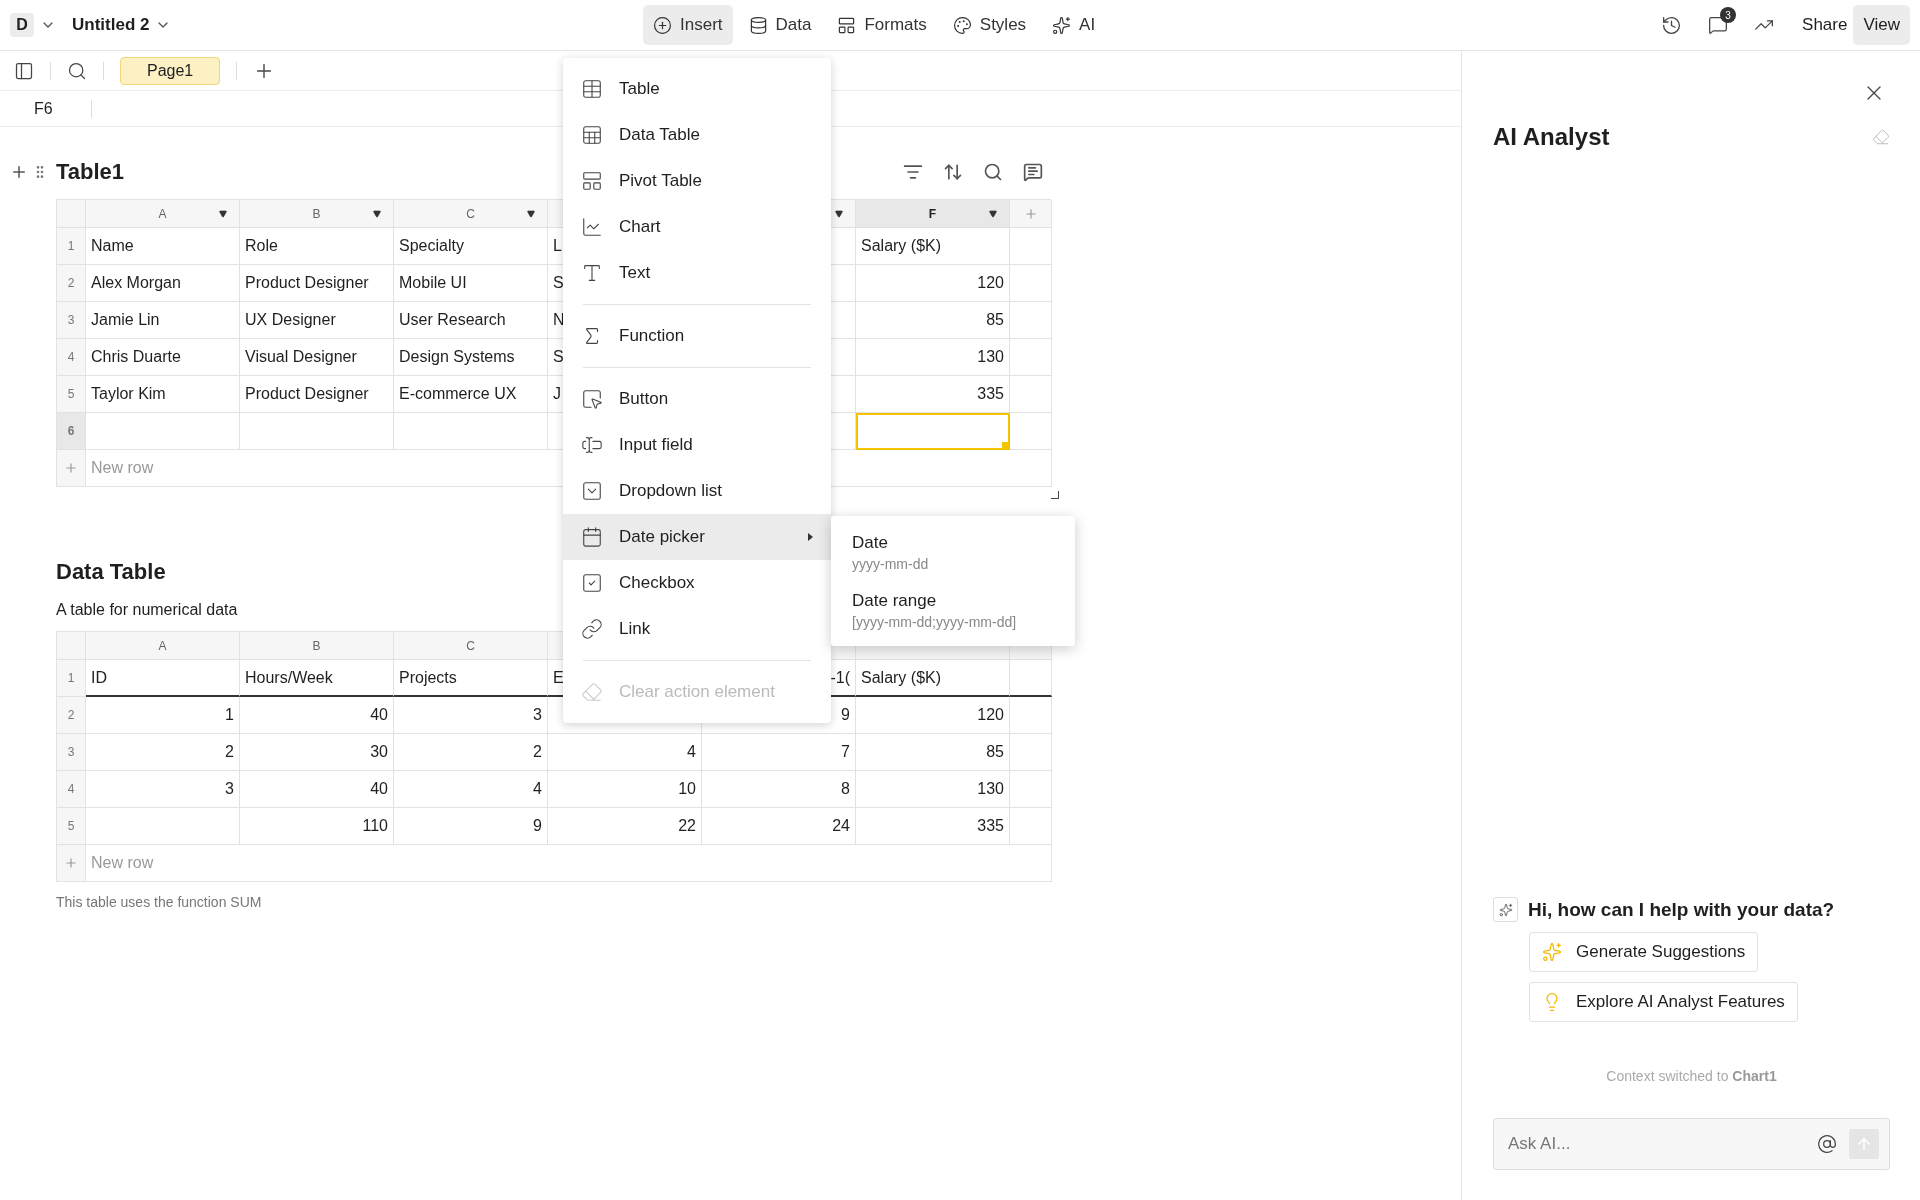 The height and width of the screenshot is (1200, 1920). Describe the element at coordinates (1881, 25) in the screenshot. I see `view-button: View` at that location.